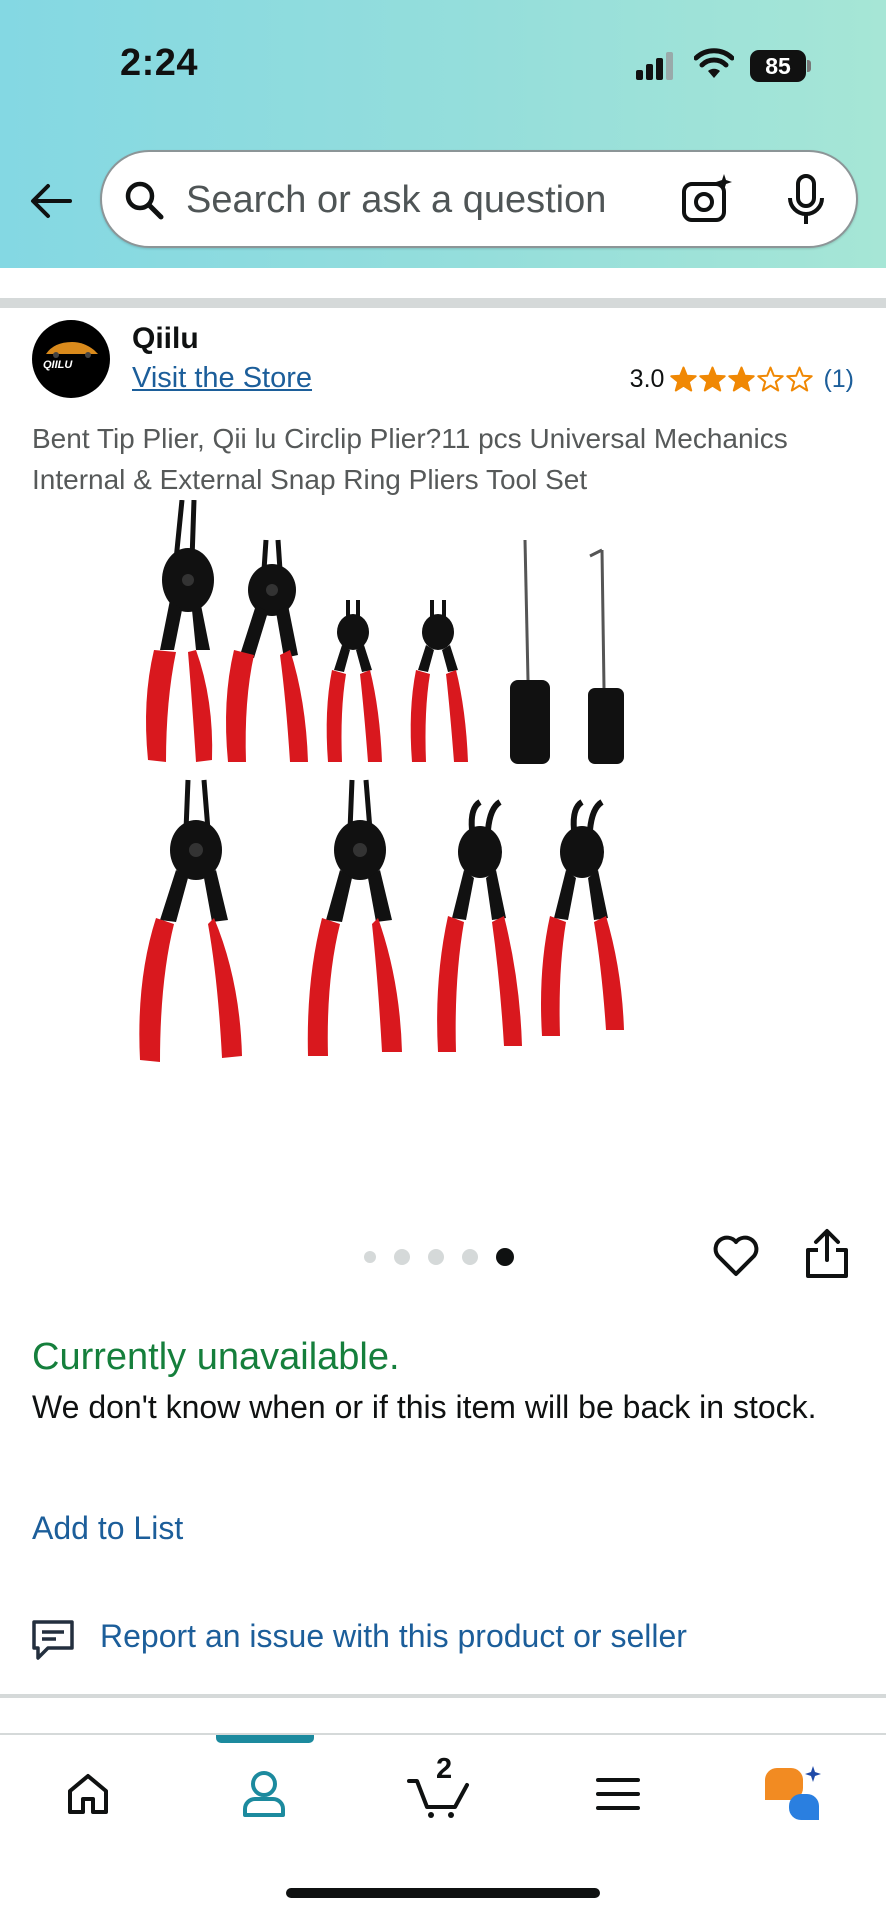 The image size is (886, 1920). Describe the element at coordinates (443, 134) in the screenshot. I see `app-header: 2:24 85` at that location.